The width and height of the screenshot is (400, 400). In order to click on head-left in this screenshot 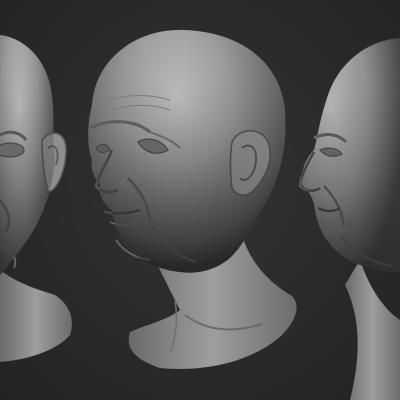, I will do `click(36, 198)`.